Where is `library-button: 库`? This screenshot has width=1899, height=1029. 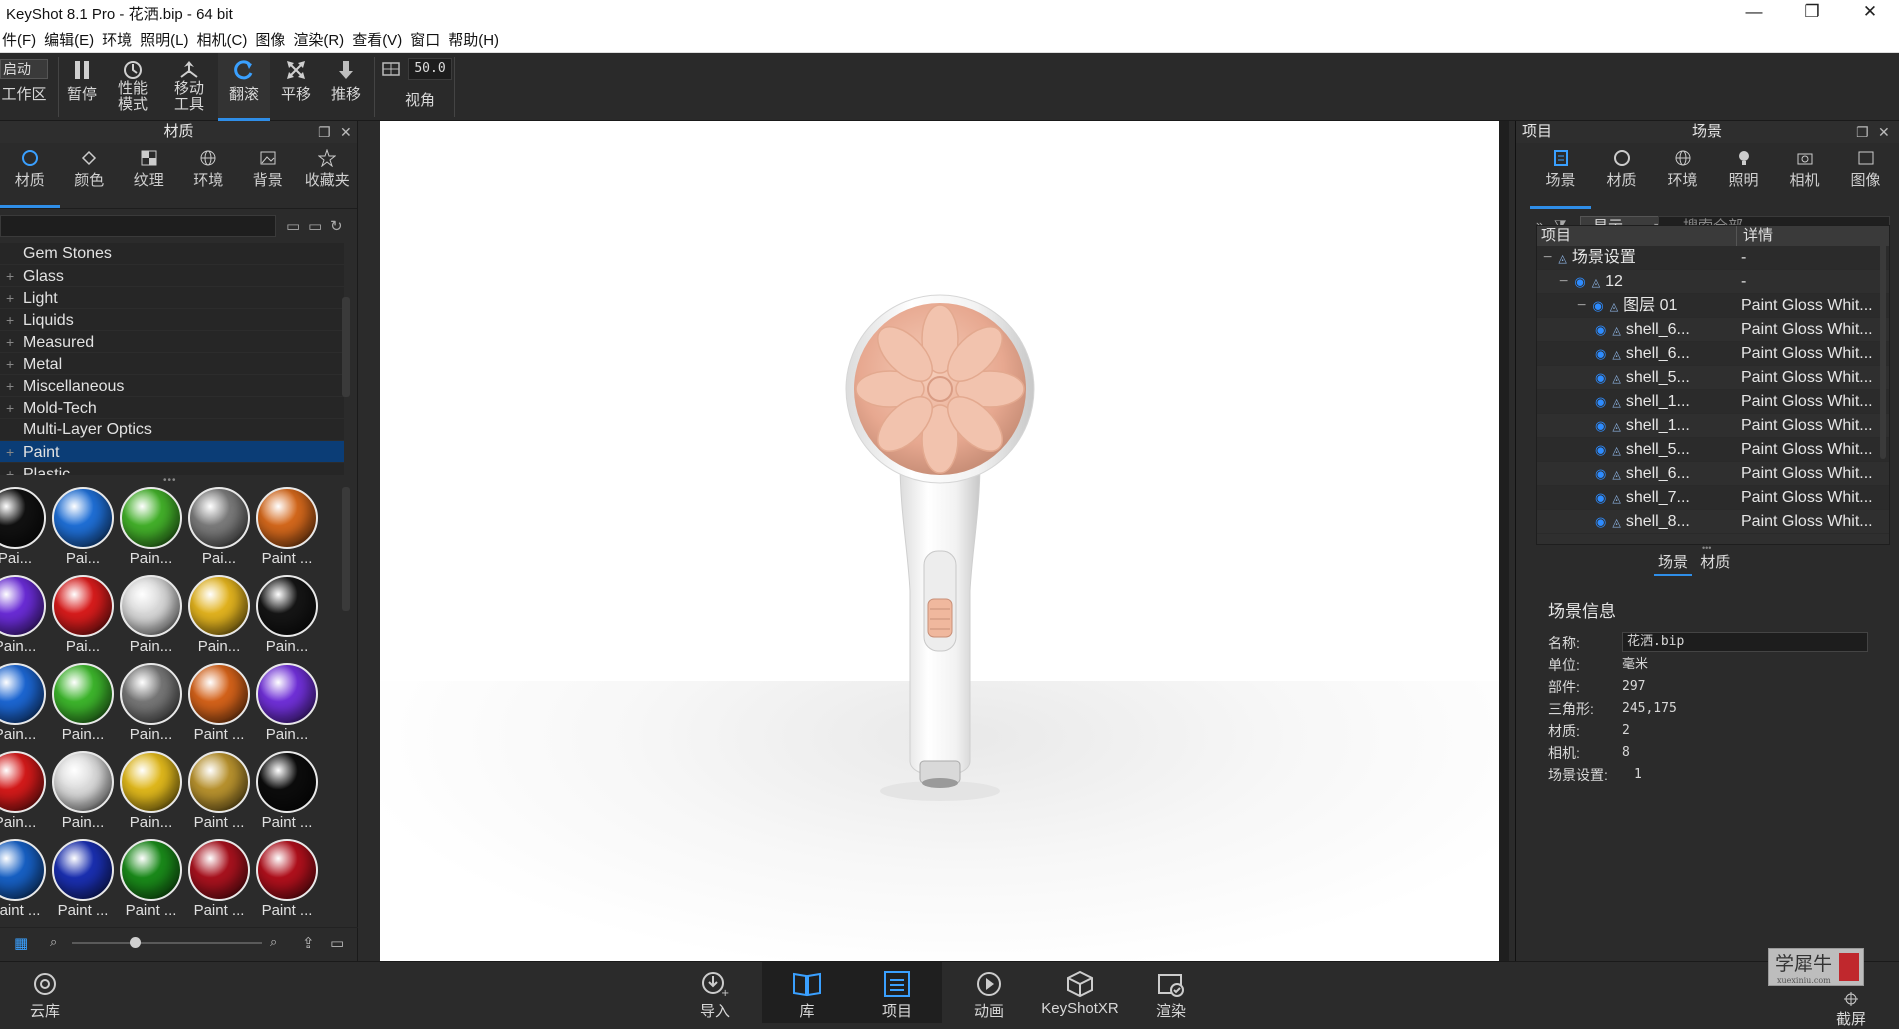
library-button: 库 is located at coordinates (807, 992).